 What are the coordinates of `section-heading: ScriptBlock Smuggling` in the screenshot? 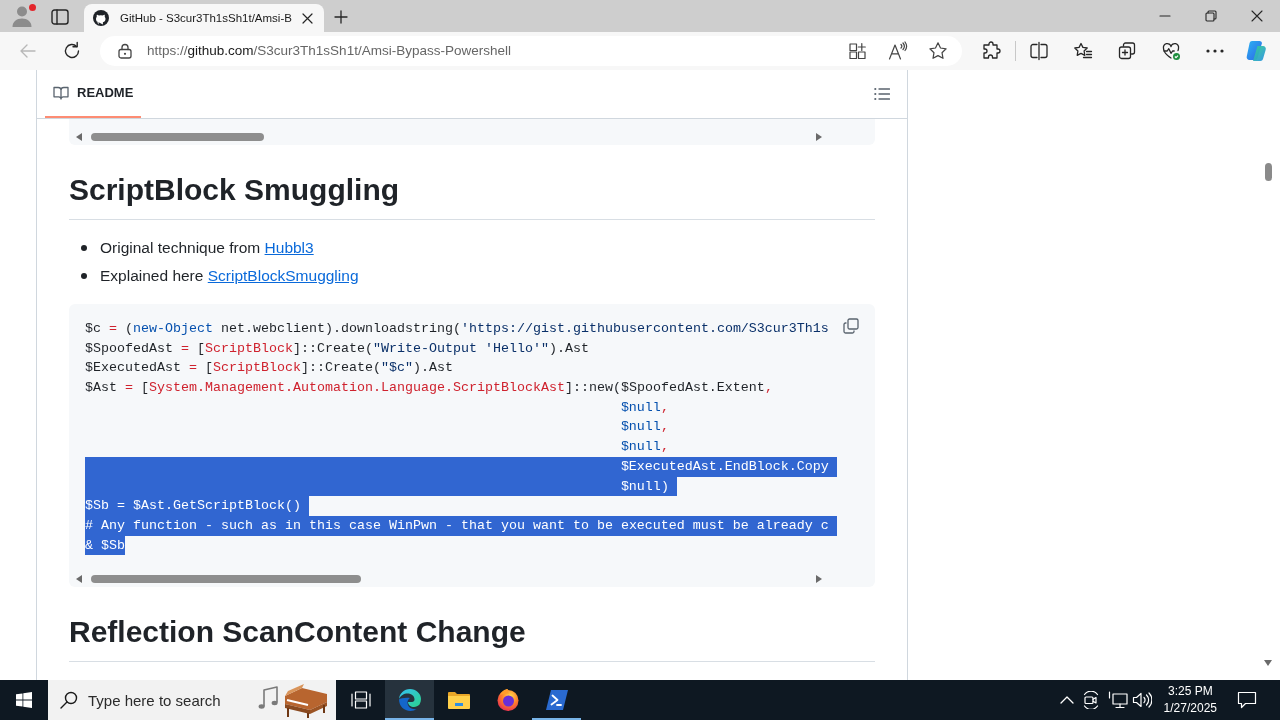 It's located at (472, 195).